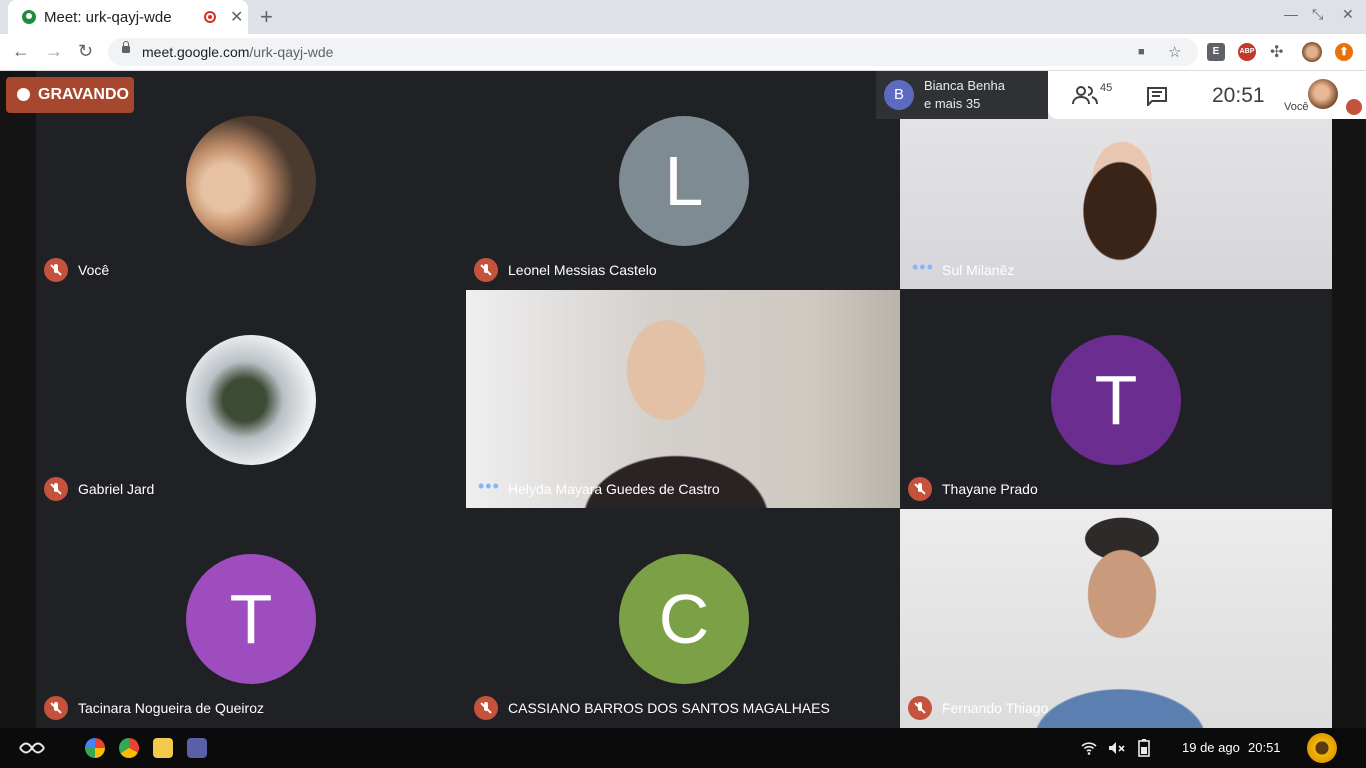  Describe the element at coordinates (108, 17) in the screenshot. I see `tab-title: Meet: urk-qayj-wde` at that location.